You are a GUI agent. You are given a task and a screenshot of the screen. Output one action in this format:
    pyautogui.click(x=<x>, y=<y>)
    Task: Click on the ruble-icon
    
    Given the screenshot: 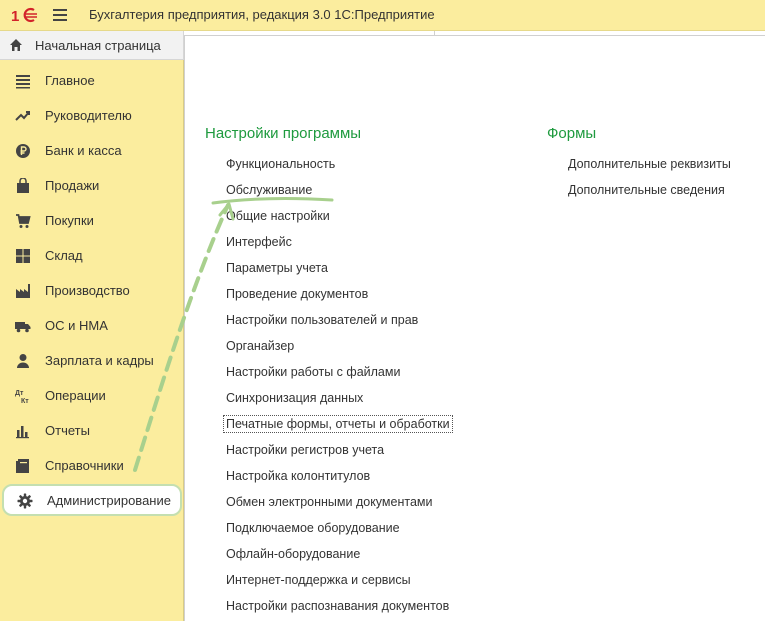 What is the action you would take?
    pyautogui.click(x=23, y=151)
    